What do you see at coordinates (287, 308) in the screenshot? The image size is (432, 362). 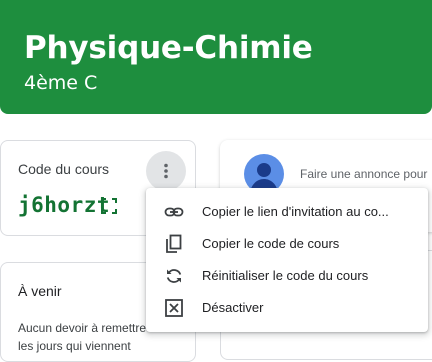 I see `menu-item-disable: Désactiver` at bounding box center [287, 308].